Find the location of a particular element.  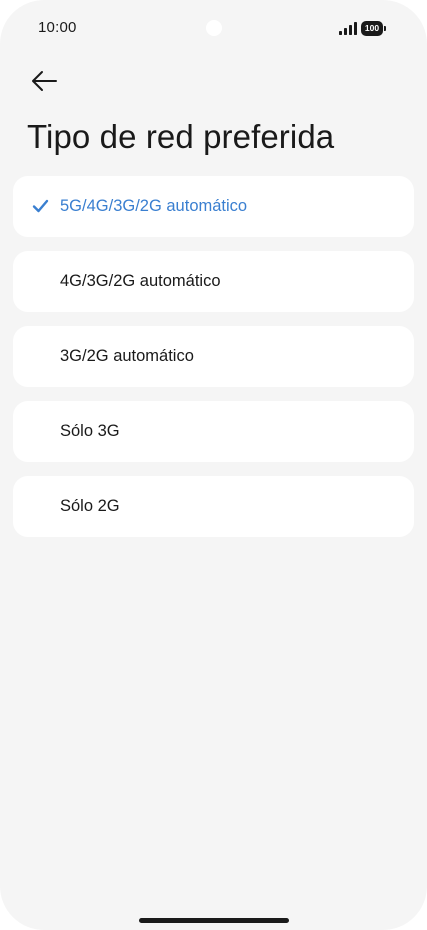

option-label: Sólo 2G is located at coordinates (90, 506).